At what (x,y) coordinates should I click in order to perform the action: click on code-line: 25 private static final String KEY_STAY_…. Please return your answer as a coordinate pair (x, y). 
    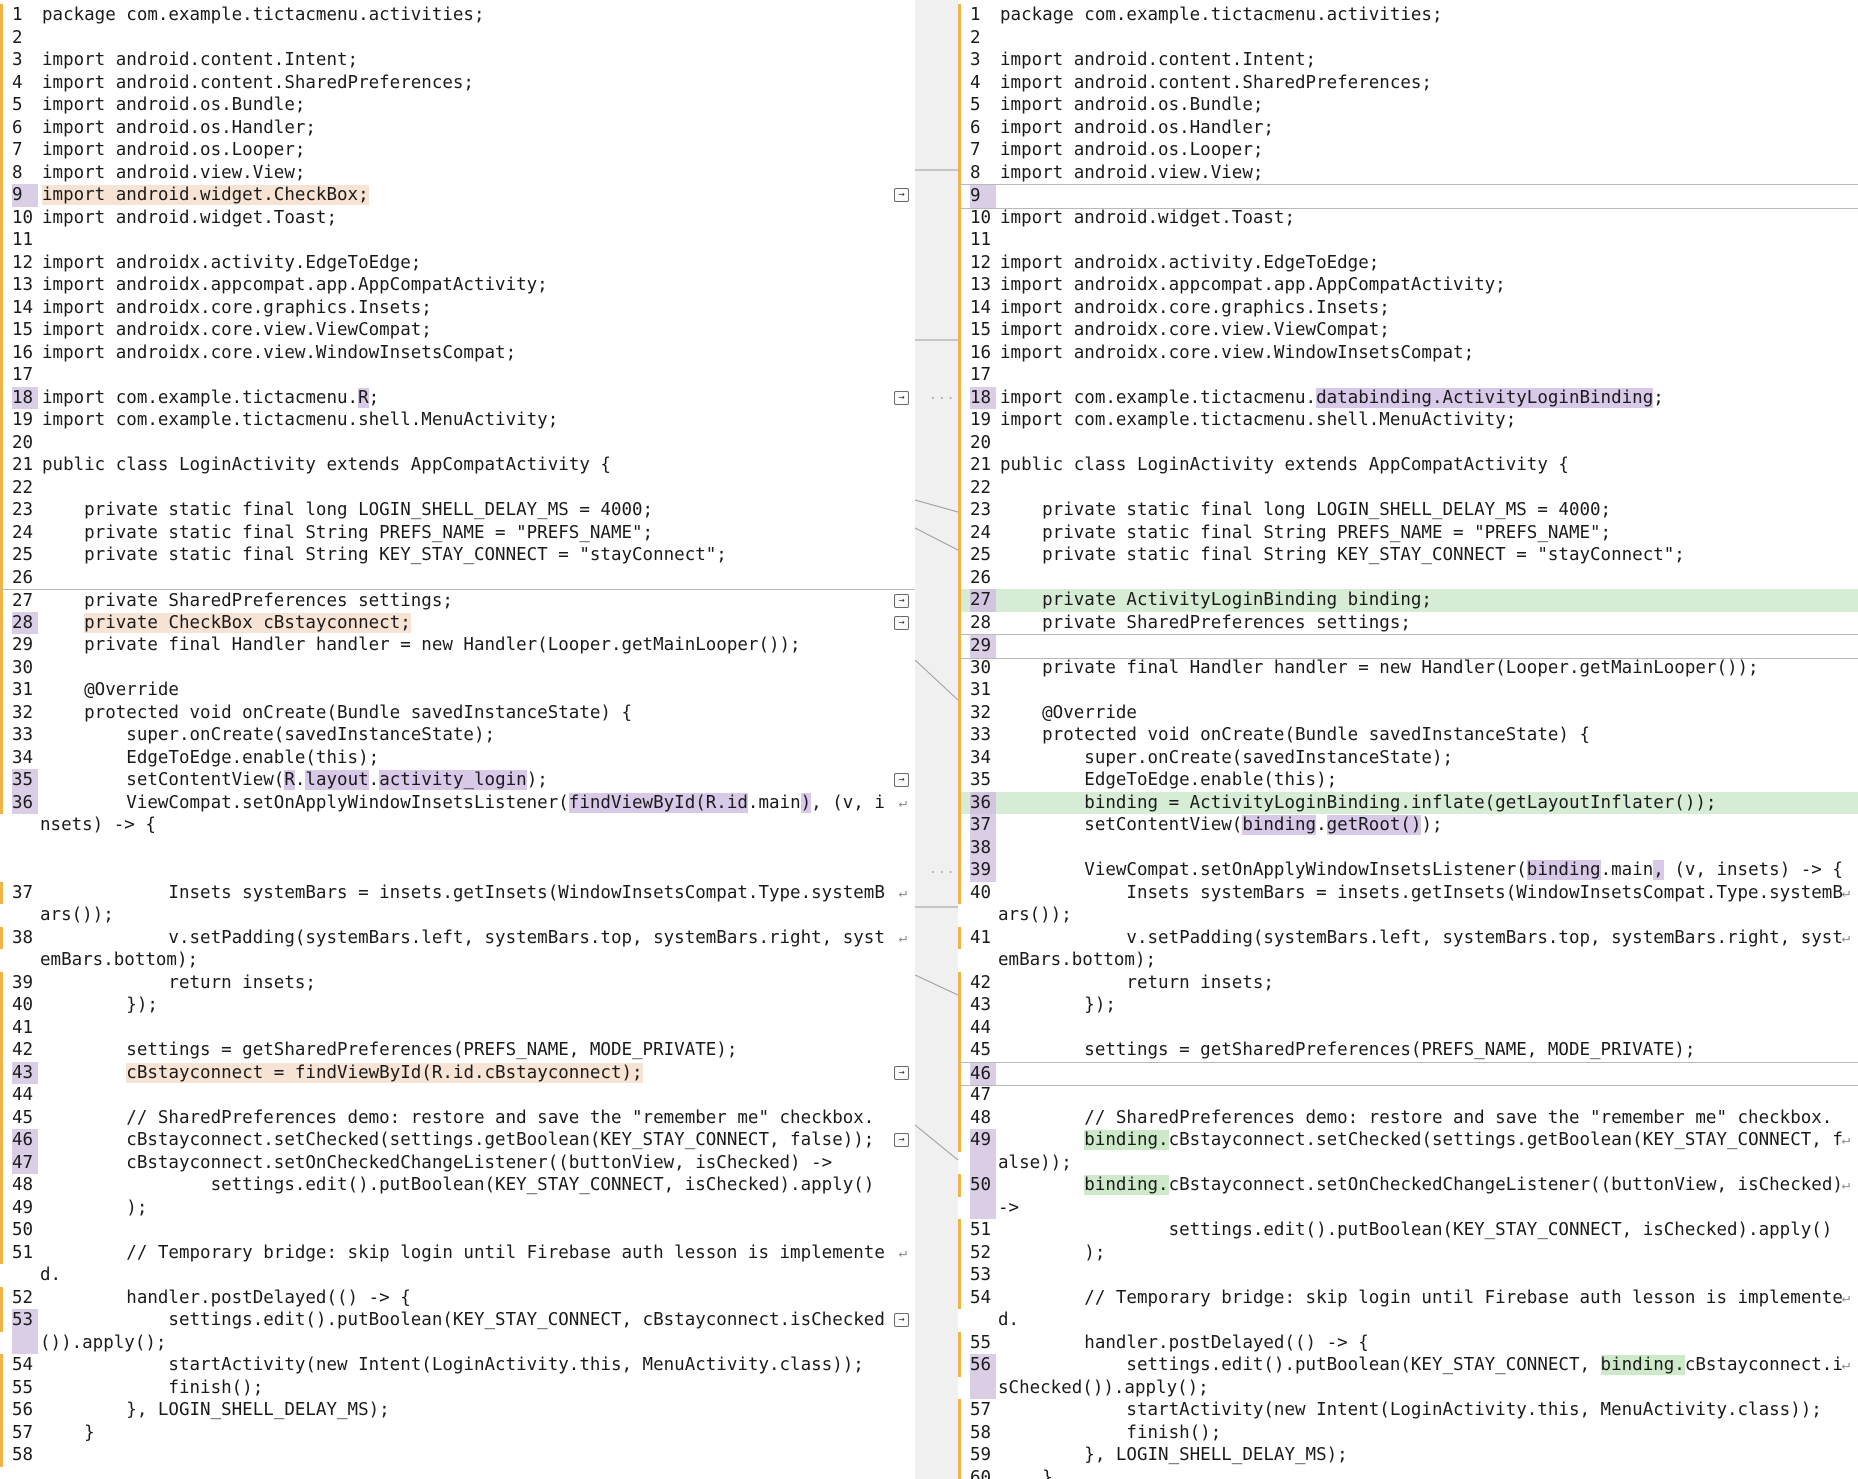
    Looking at the image, I should click on (1408, 555).